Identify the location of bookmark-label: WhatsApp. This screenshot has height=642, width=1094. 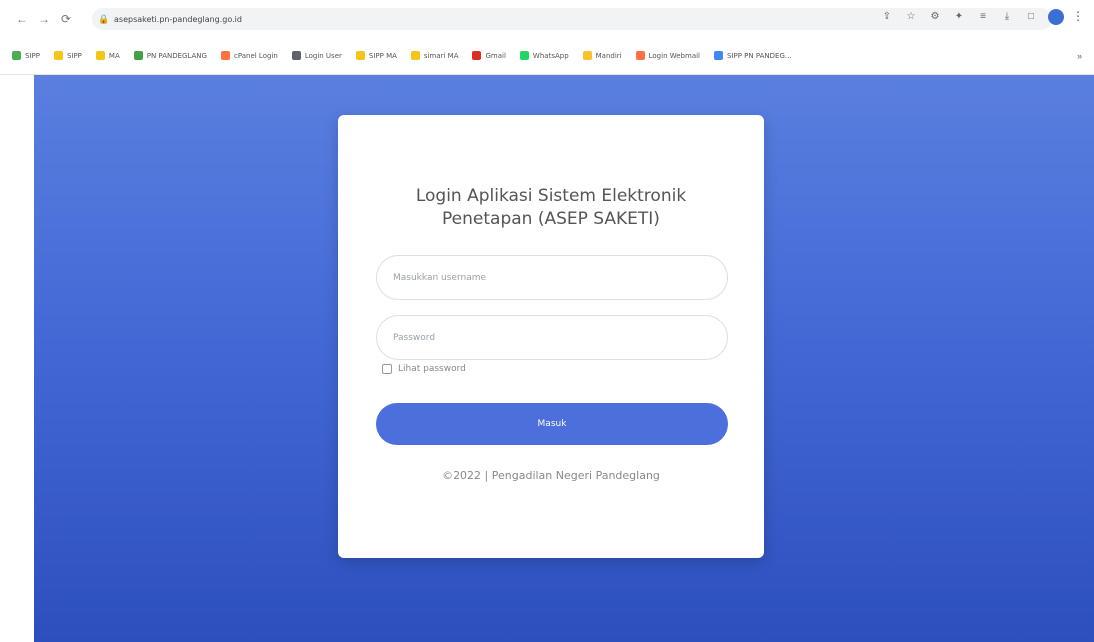
(550, 55).